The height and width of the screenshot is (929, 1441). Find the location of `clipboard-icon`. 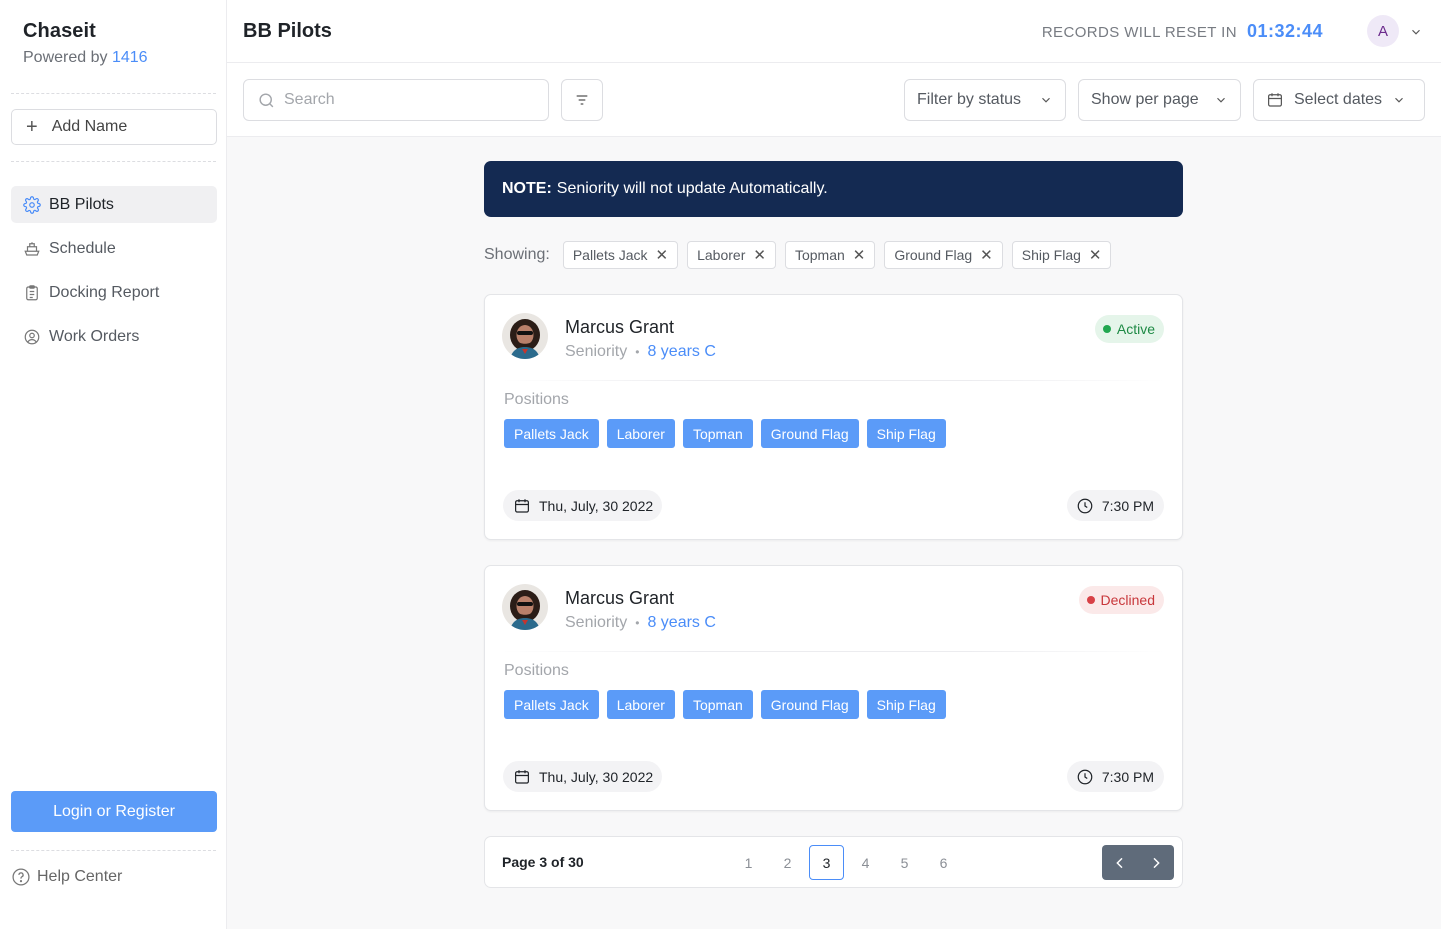

clipboard-icon is located at coordinates (32, 292).